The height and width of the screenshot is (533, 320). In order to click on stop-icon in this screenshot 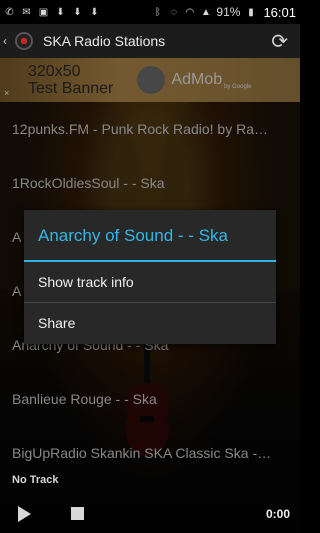, I will do `click(77, 513)`.